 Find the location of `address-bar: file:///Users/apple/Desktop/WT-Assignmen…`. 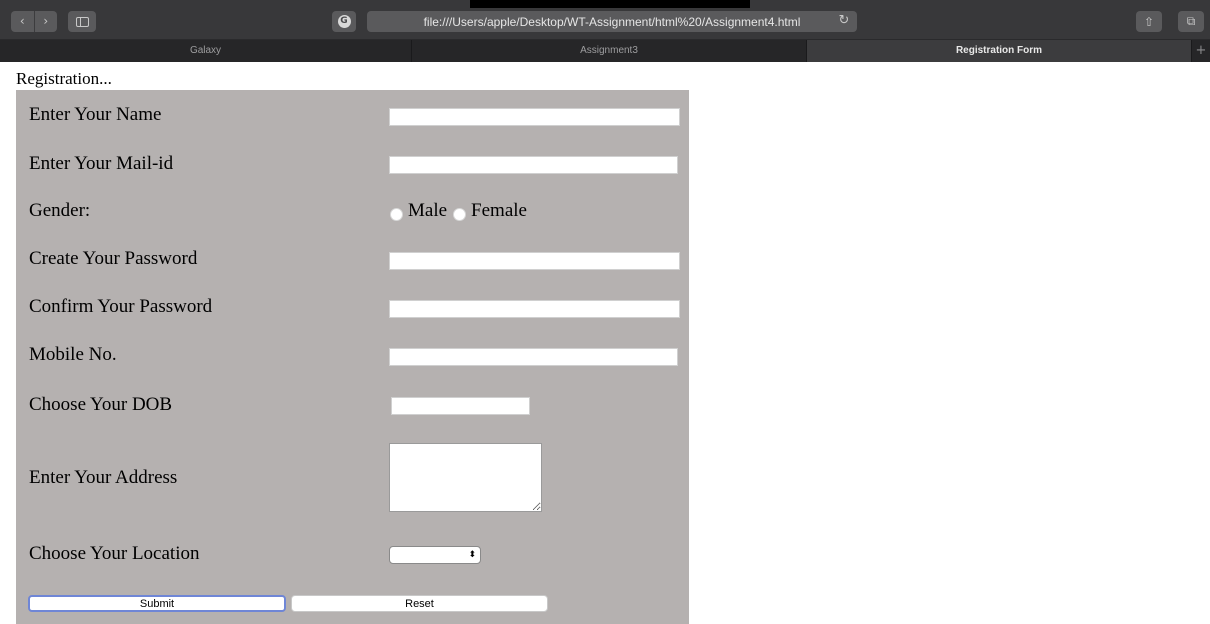

address-bar: file:///Users/apple/Desktop/WT-Assignmen… is located at coordinates (612, 21).